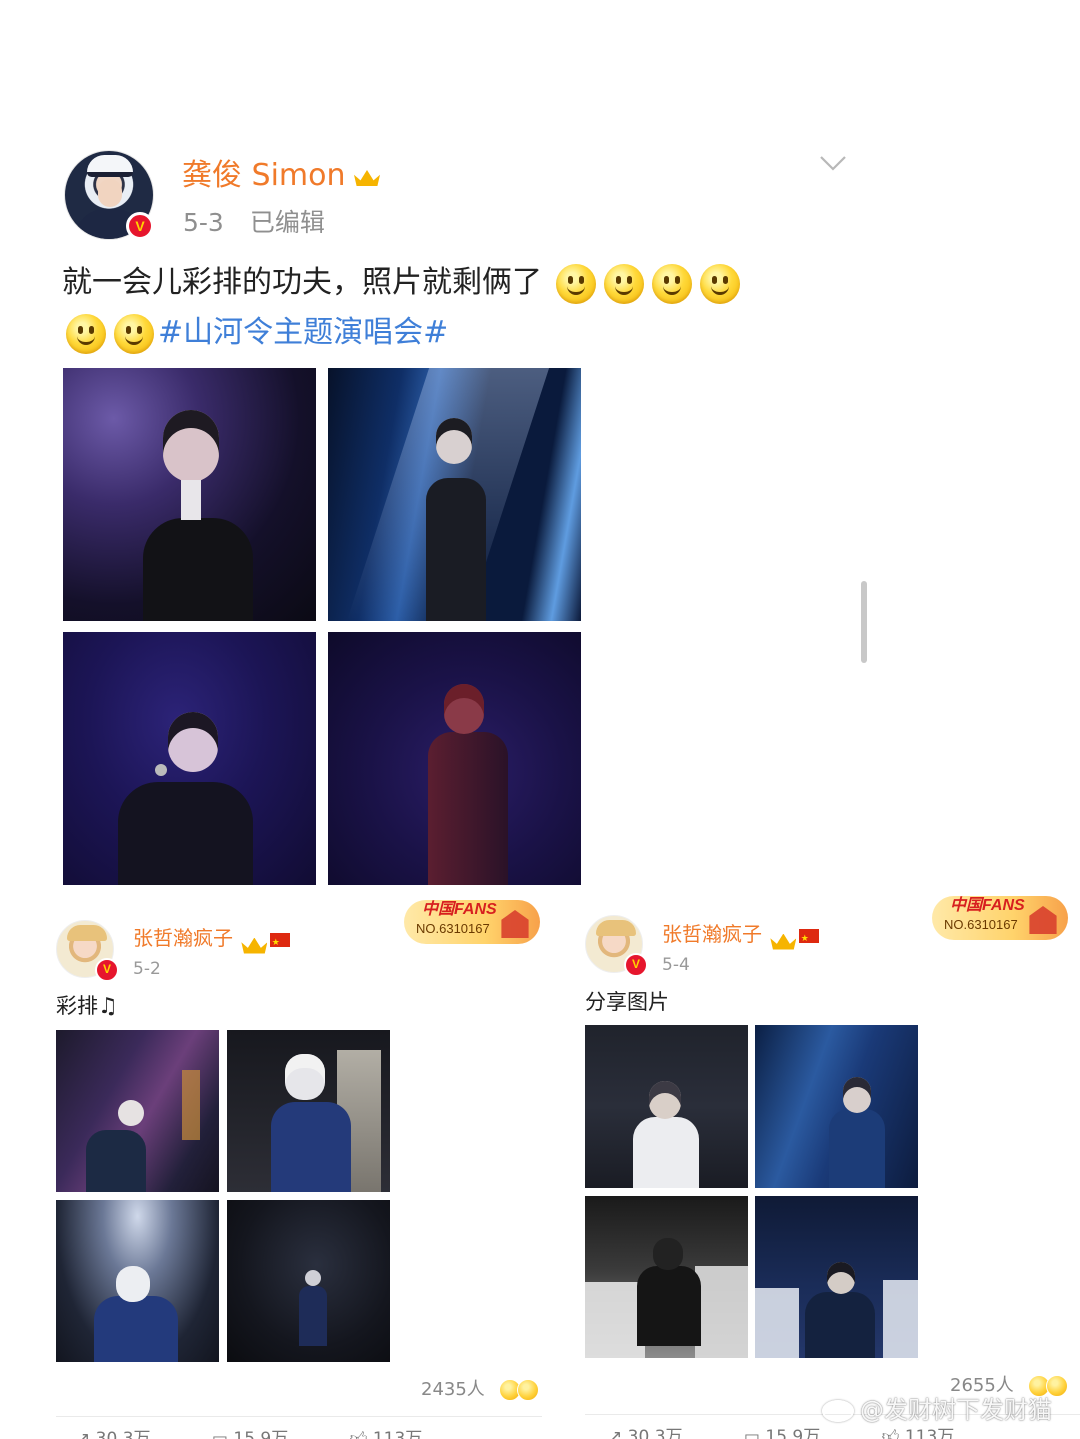 The image size is (1080, 1439). I want to click on post-meta: 5-3 已编辑, so click(254, 223).